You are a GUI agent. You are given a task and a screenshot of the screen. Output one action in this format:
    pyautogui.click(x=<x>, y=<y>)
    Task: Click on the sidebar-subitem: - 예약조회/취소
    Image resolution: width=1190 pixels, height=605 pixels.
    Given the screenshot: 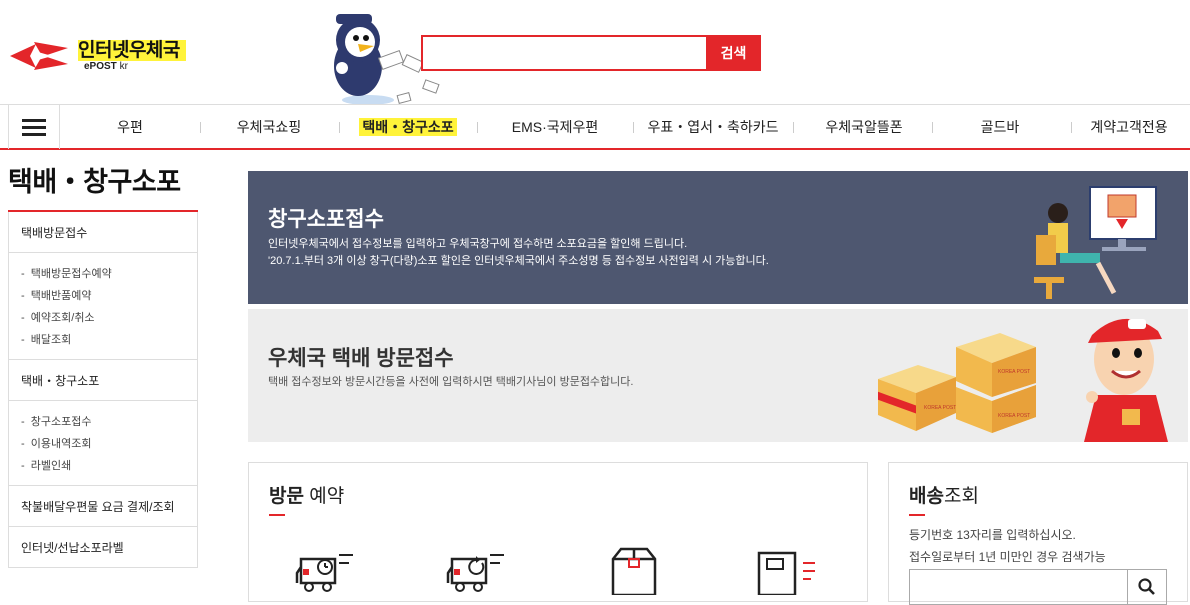 What is the action you would take?
    pyautogui.click(x=109, y=318)
    